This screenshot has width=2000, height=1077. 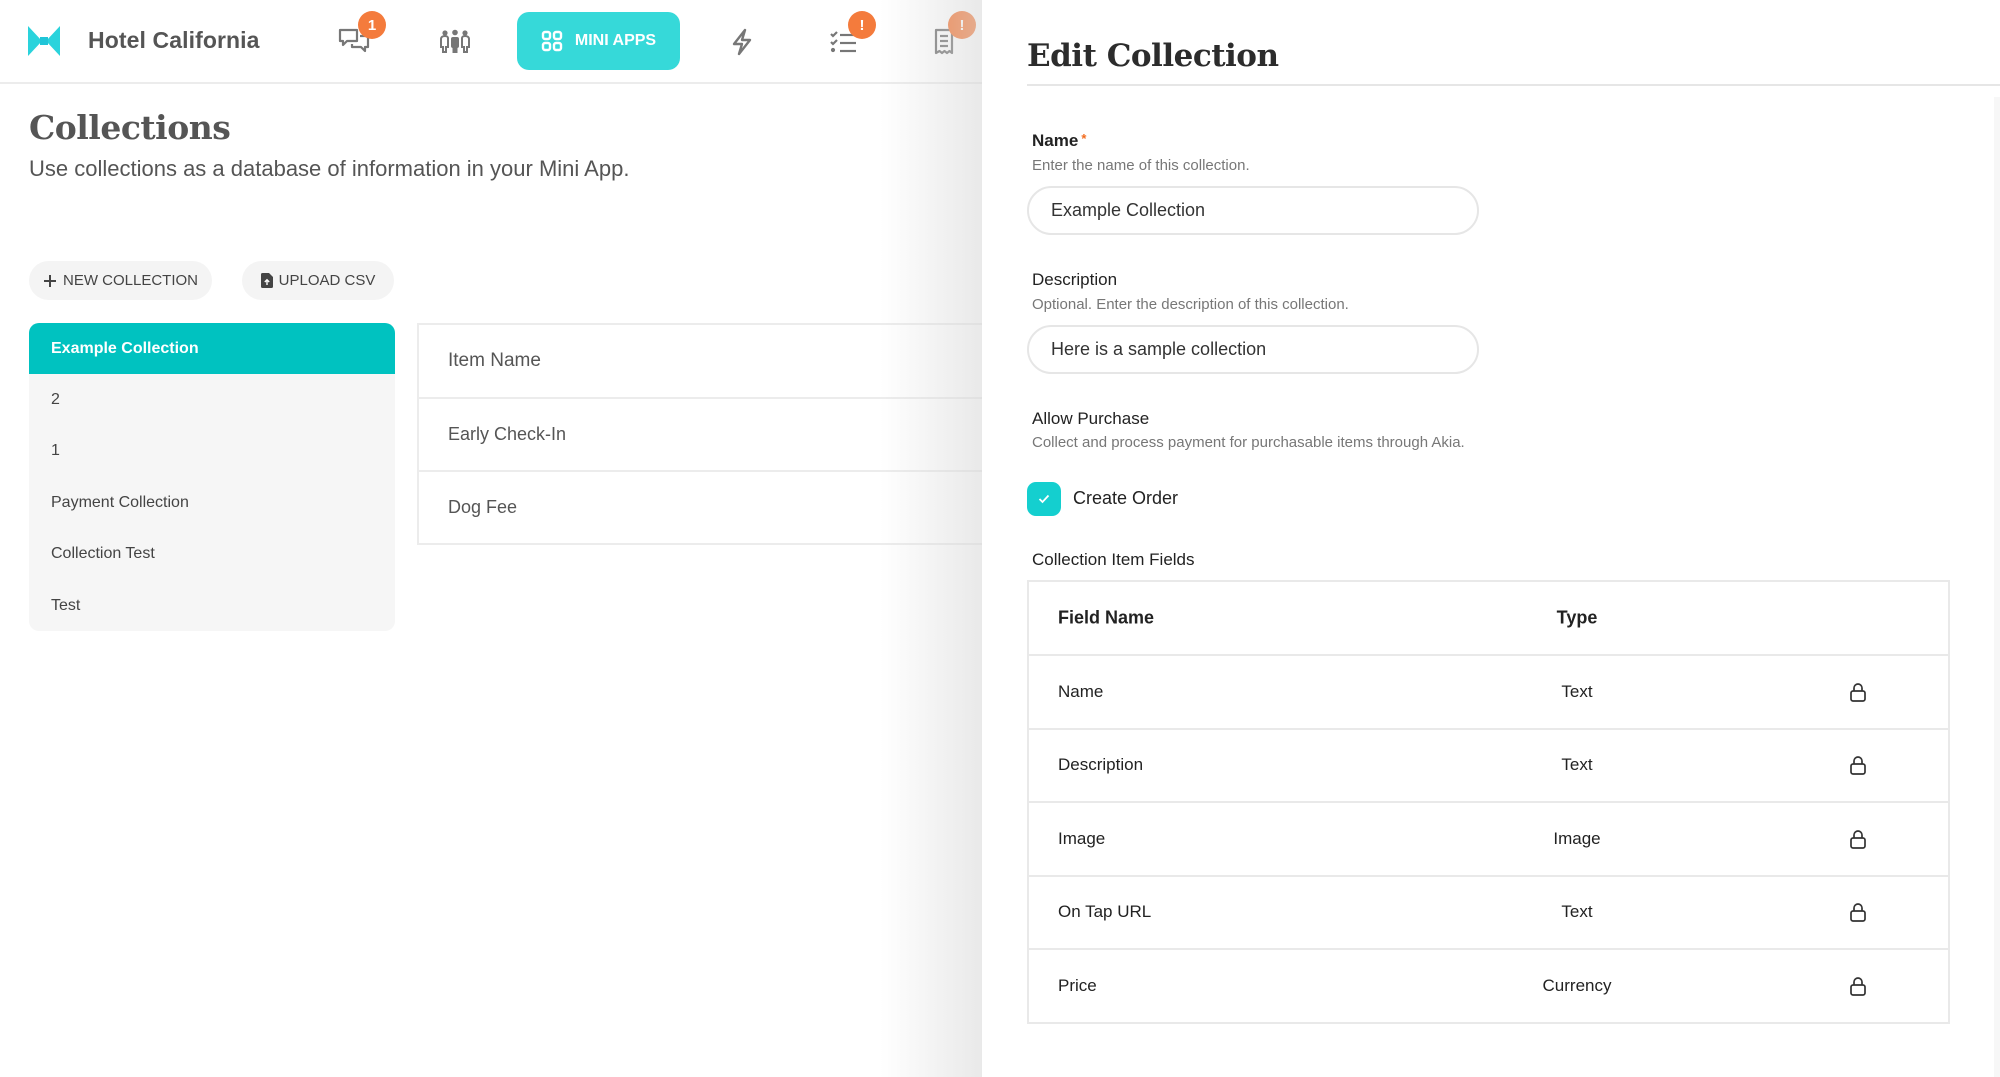 I want to click on name-label-text: Name, so click(x=1055, y=140).